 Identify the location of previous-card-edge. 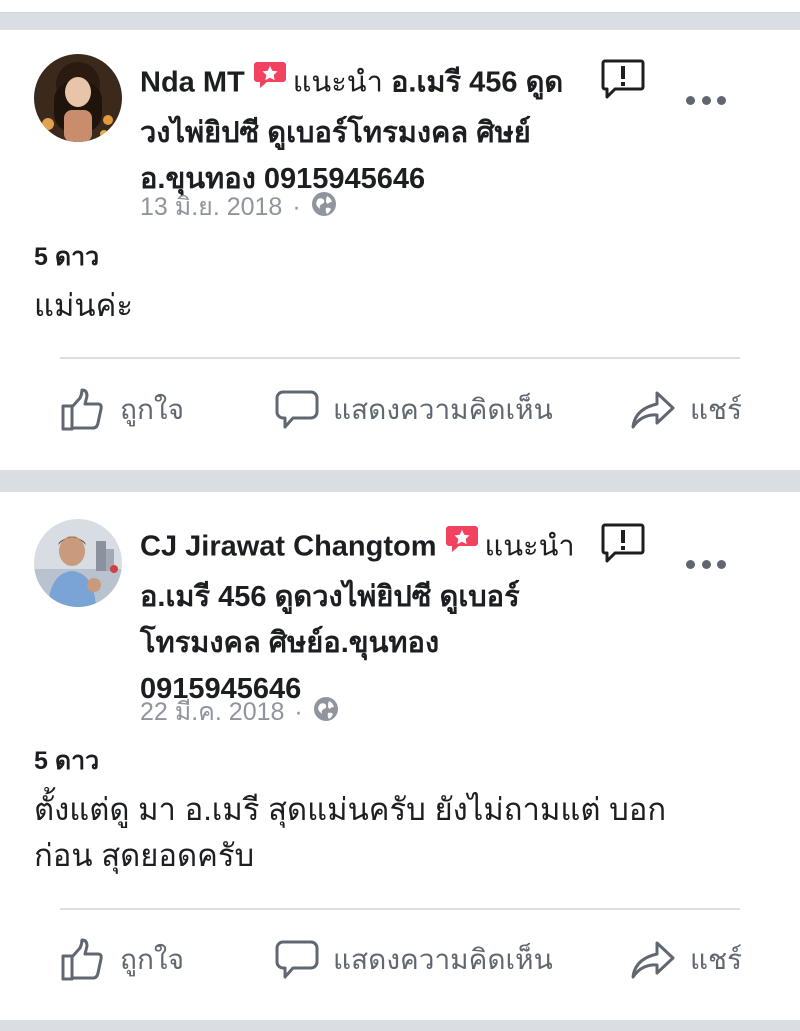
(400, 6).